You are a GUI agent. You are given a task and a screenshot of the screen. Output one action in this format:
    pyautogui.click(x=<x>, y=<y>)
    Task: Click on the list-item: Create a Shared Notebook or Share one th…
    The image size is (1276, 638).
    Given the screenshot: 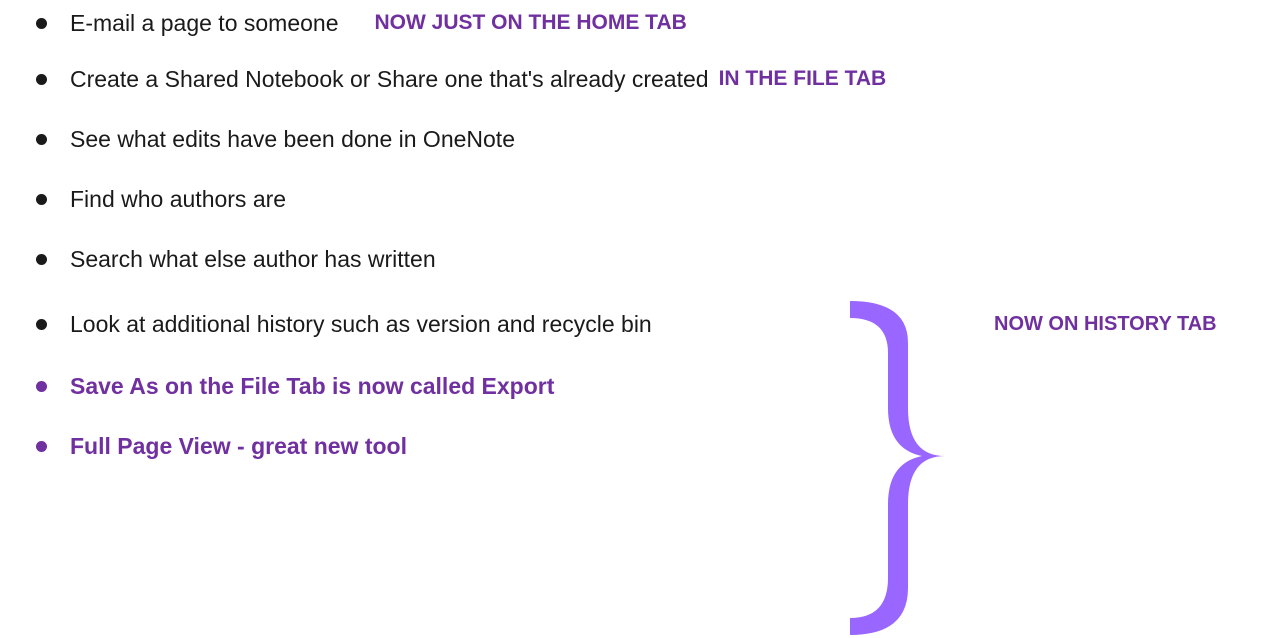 What is the action you would take?
    pyautogui.click(x=461, y=79)
    